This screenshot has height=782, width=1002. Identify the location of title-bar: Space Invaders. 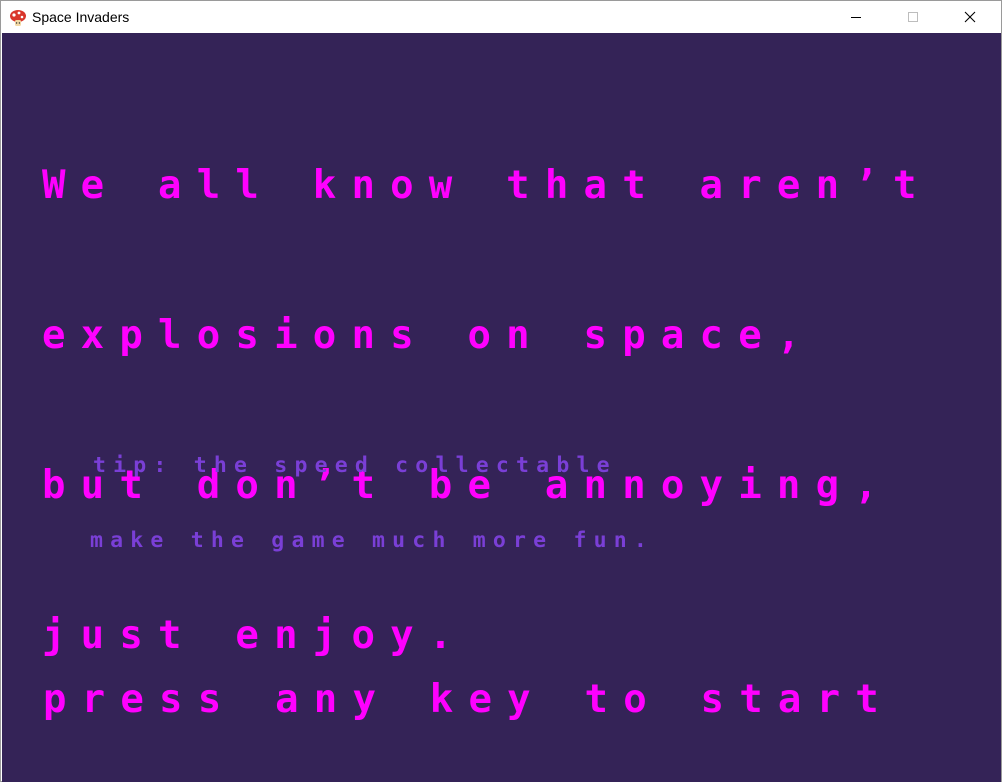
(501, 17).